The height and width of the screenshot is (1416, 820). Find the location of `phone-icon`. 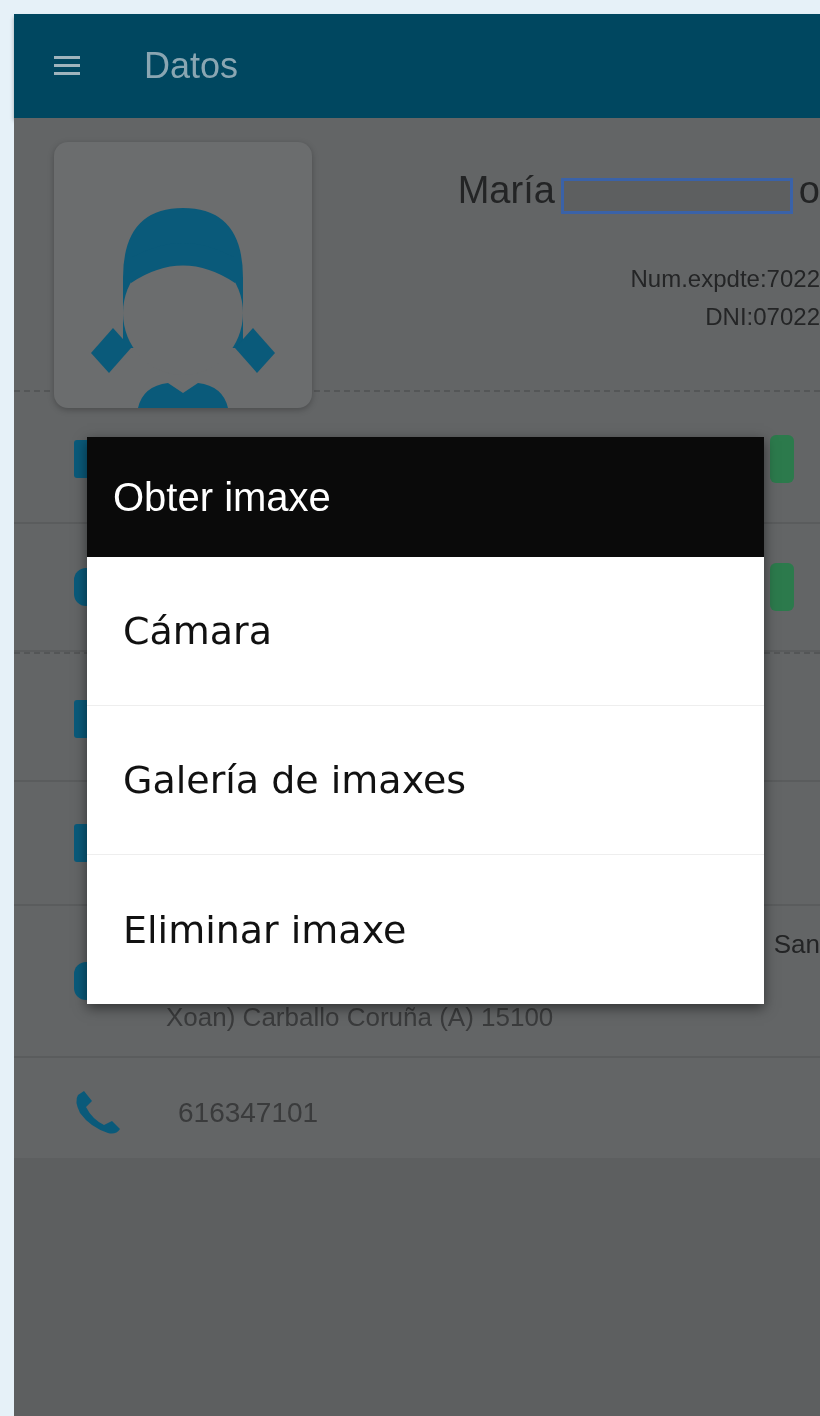

phone-icon is located at coordinates (98, 1113).